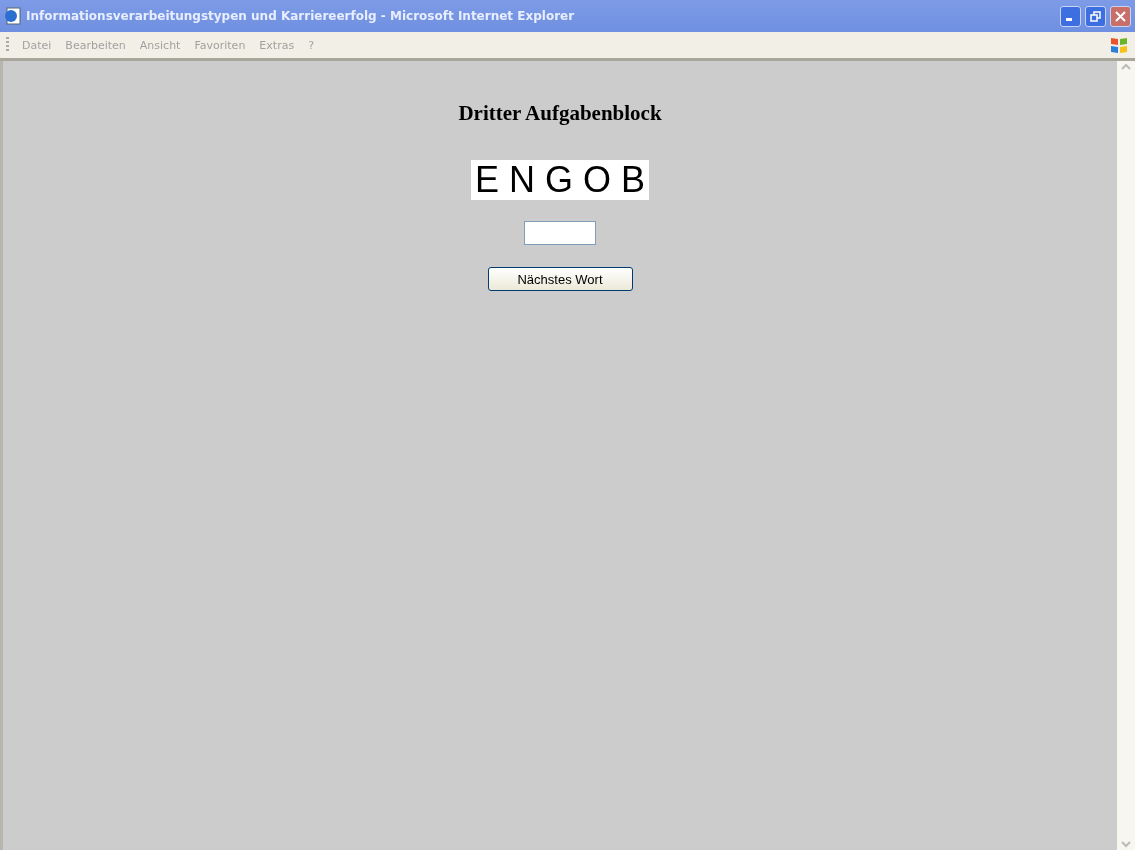  What do you see at coordinates (13, 16) in the screenshot?
I see `browser-icon` at bounding box center [13, 16].